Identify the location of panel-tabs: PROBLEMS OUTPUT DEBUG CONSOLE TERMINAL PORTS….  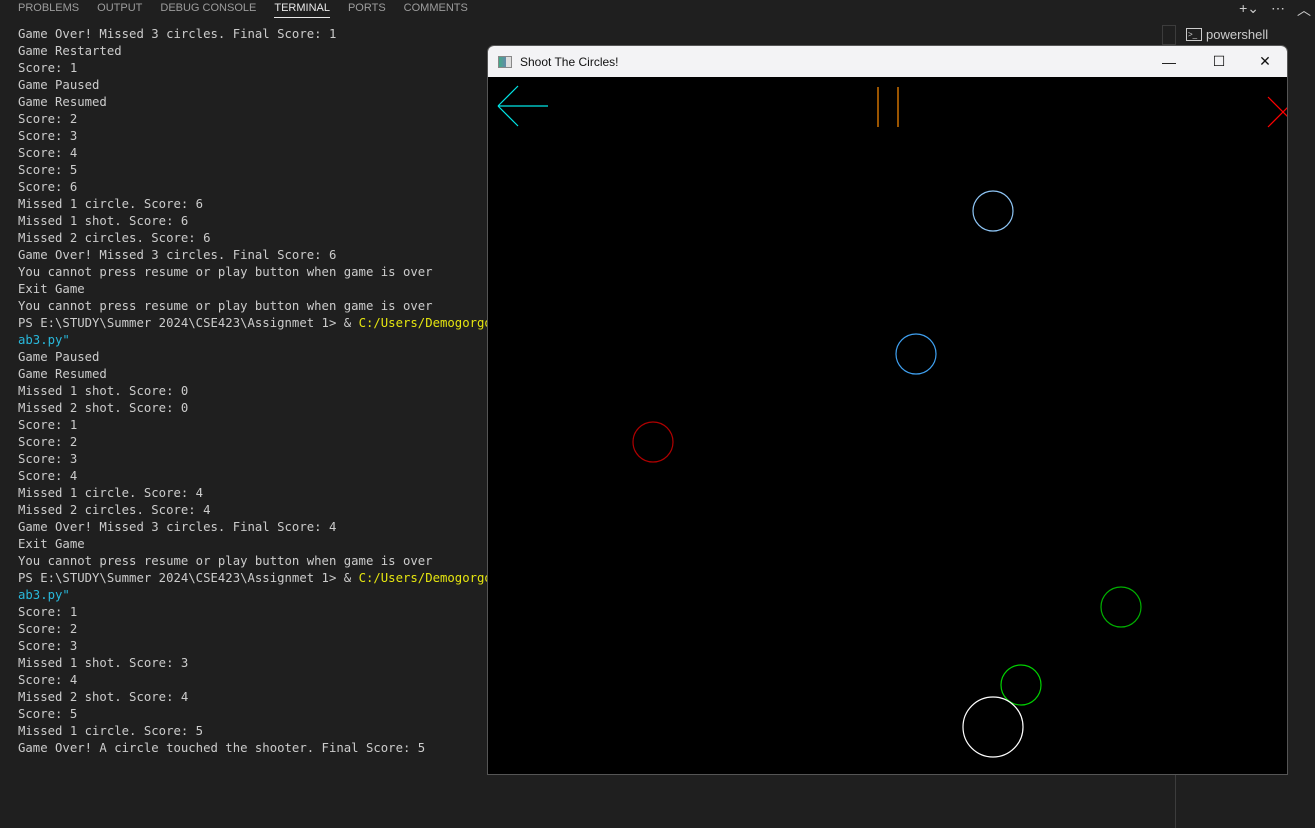
(234, 10).